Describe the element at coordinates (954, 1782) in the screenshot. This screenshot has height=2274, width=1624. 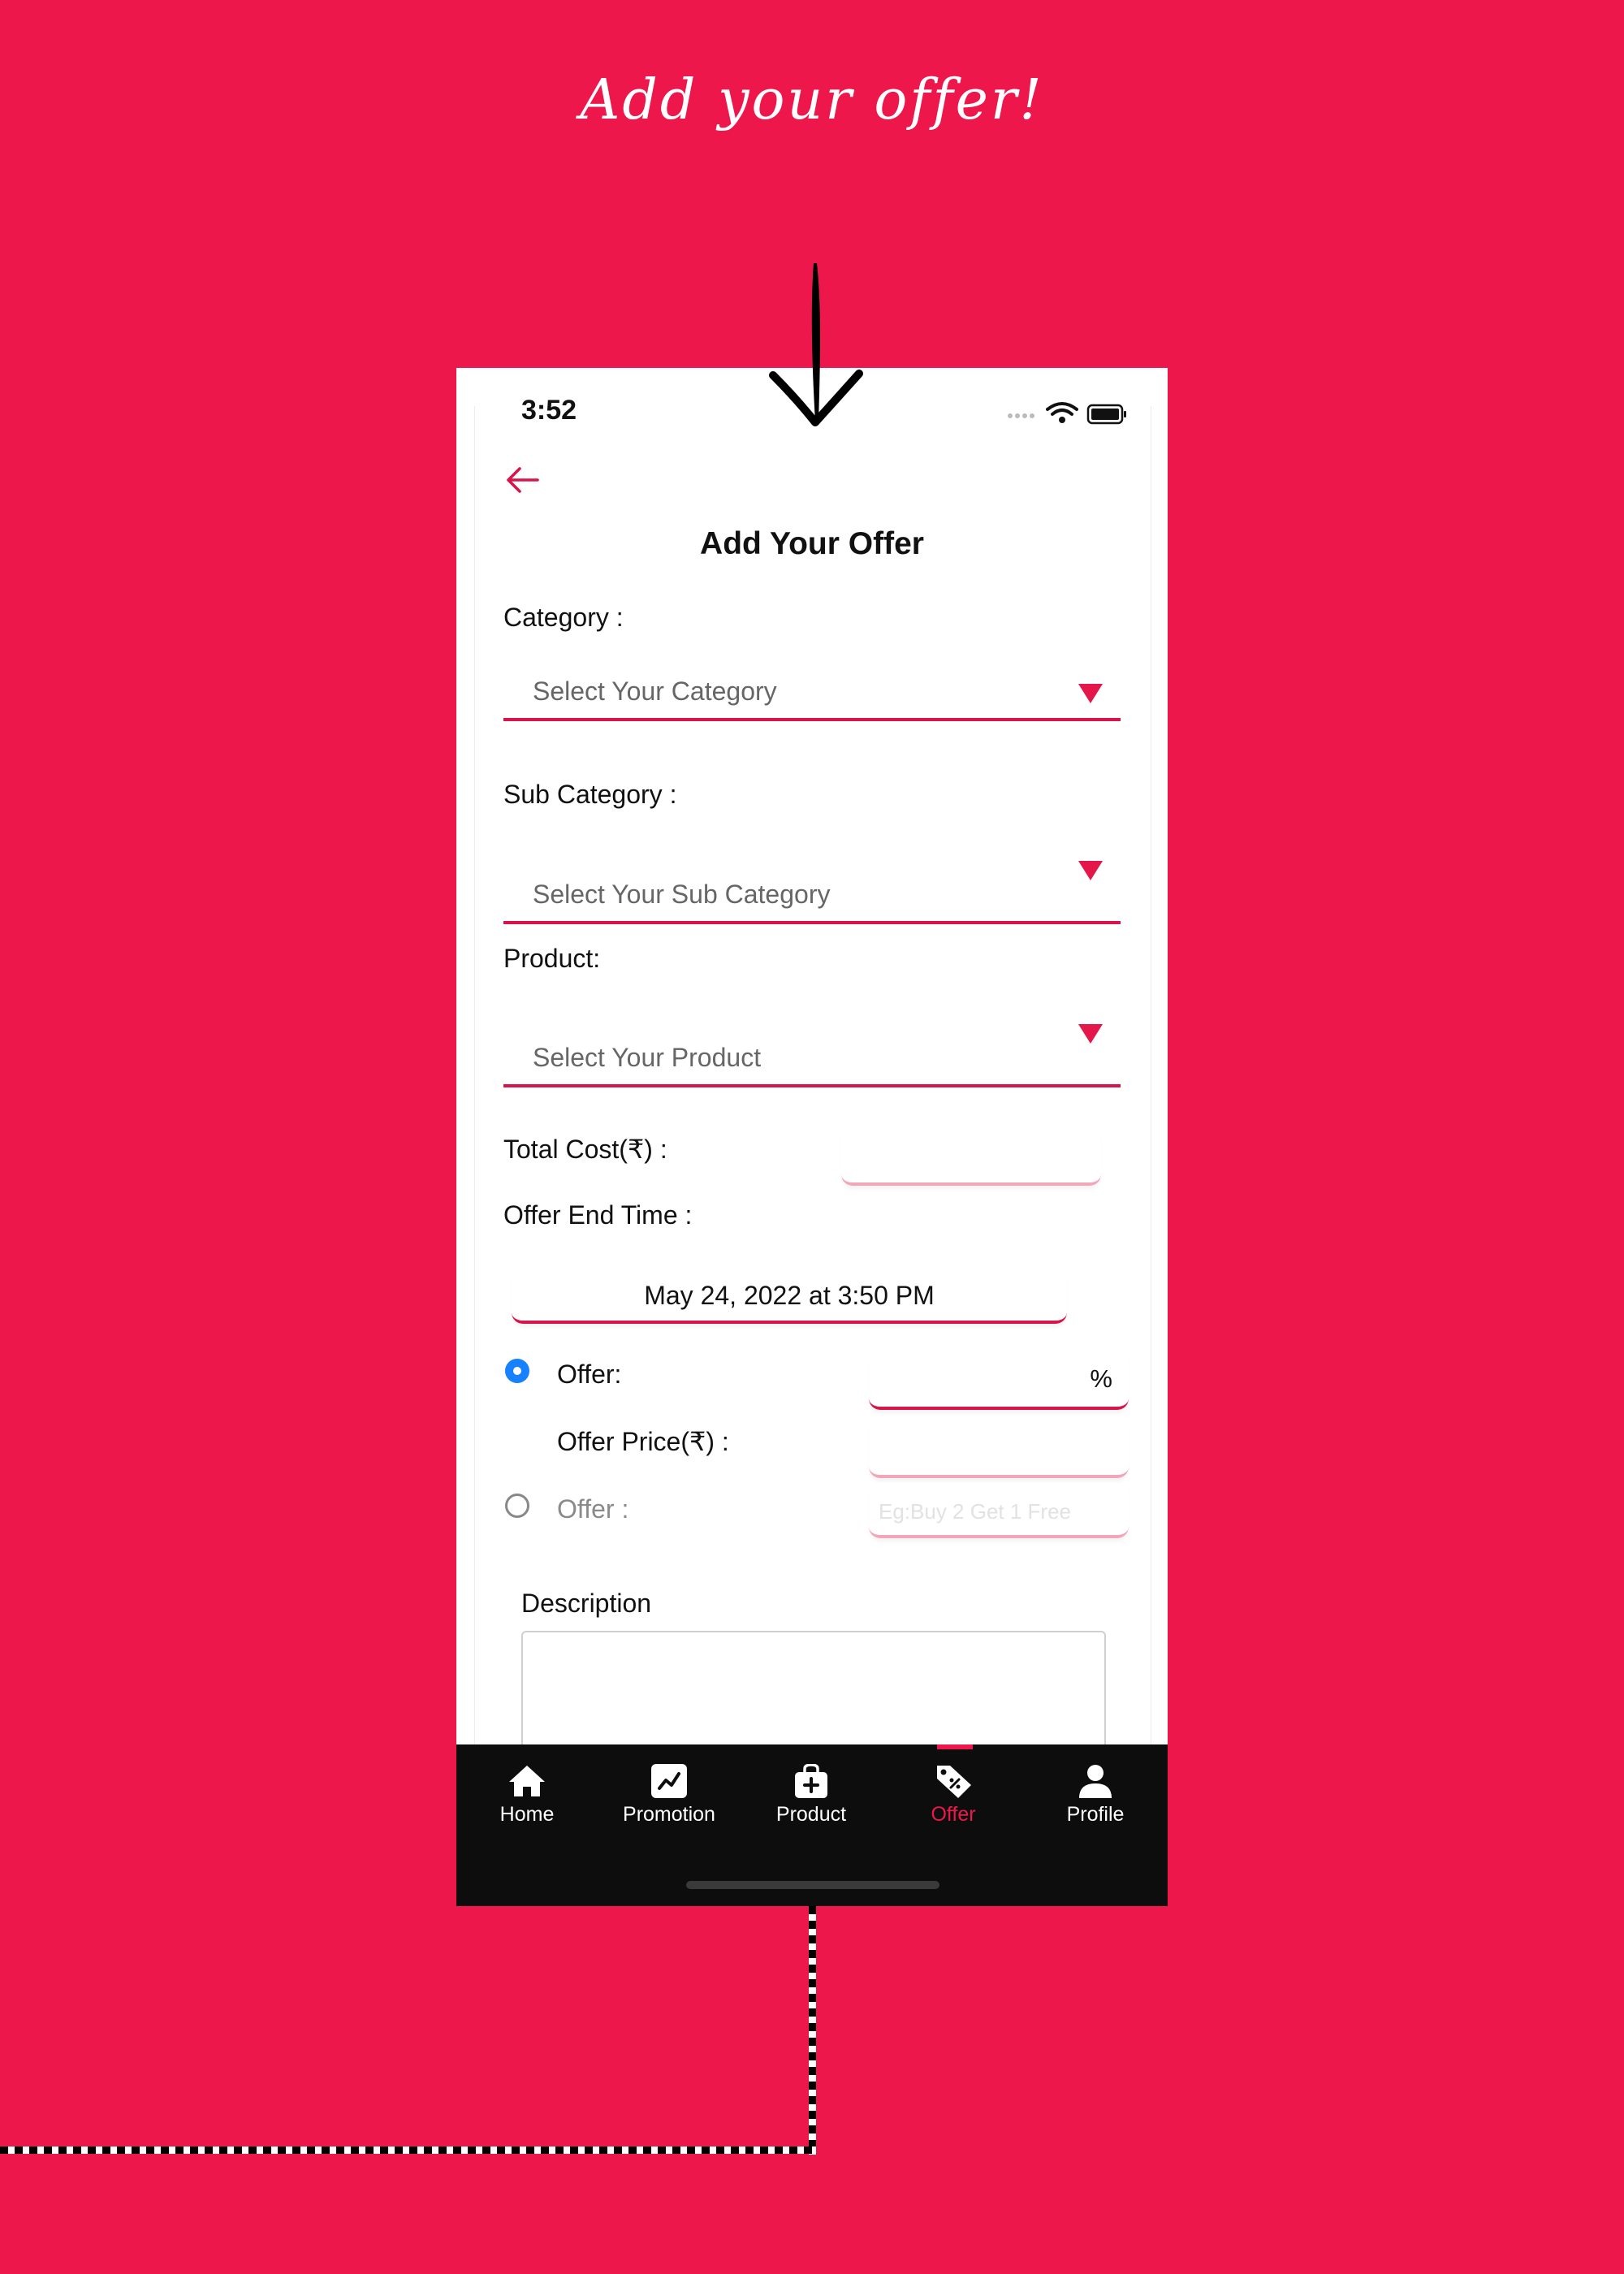
I see `offer-tag-icon` at that location.